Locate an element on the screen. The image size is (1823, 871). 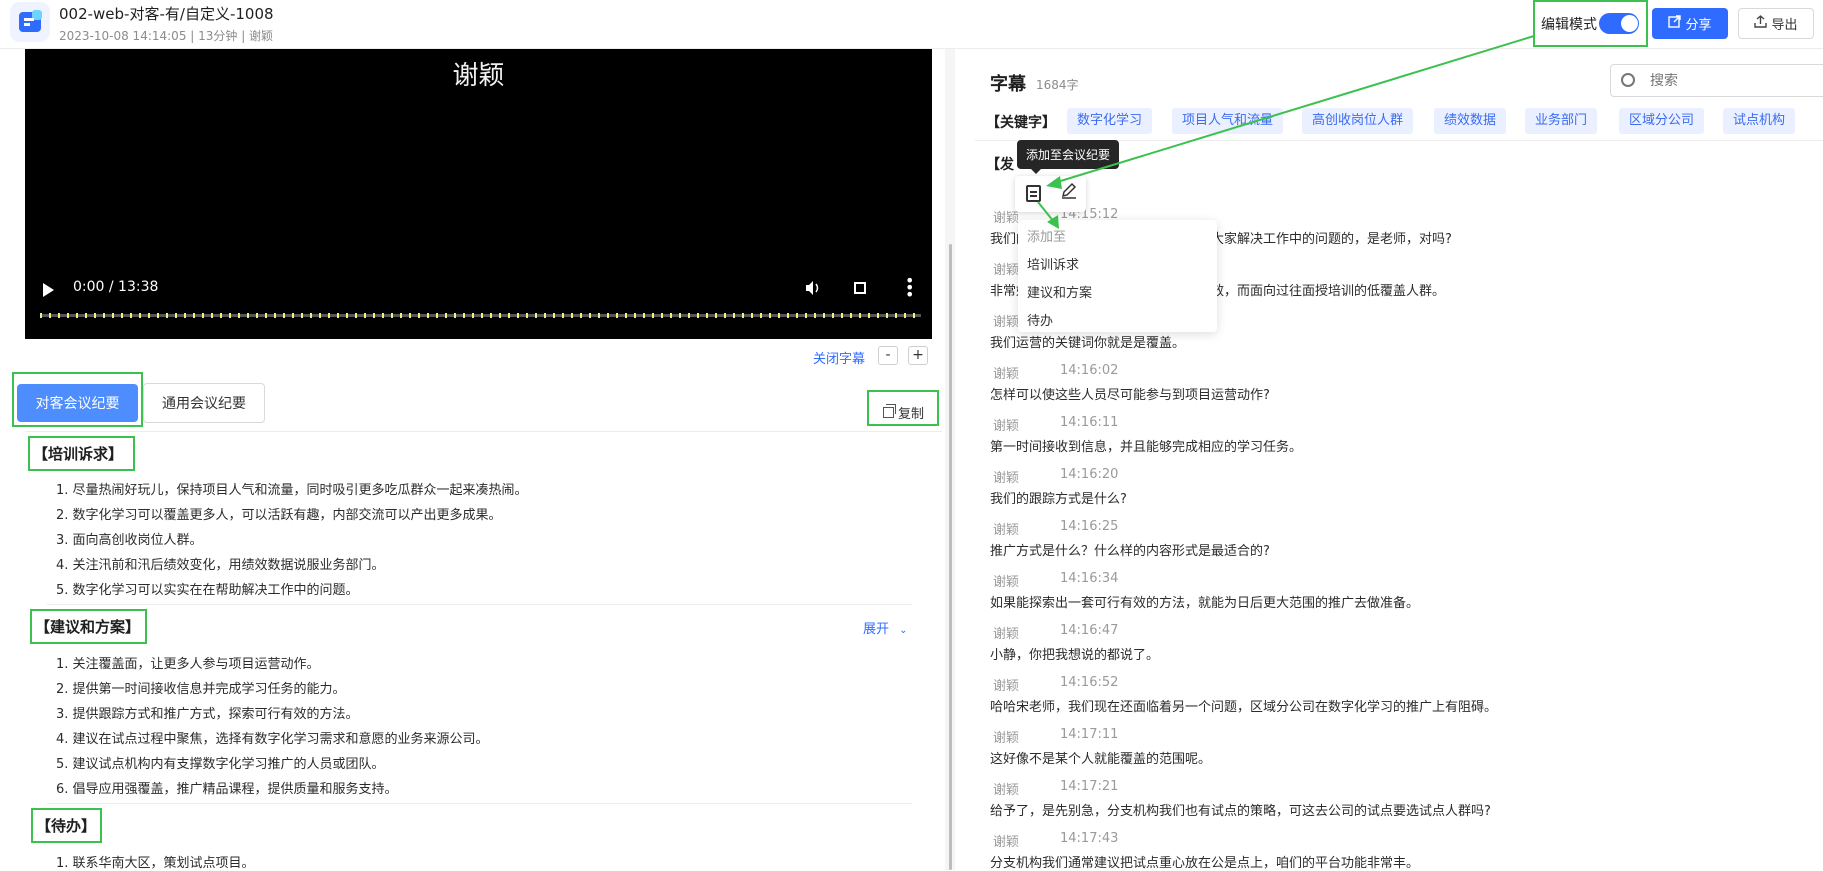
timestamp: 14:16:11 is located at coordinates (1089, 422).